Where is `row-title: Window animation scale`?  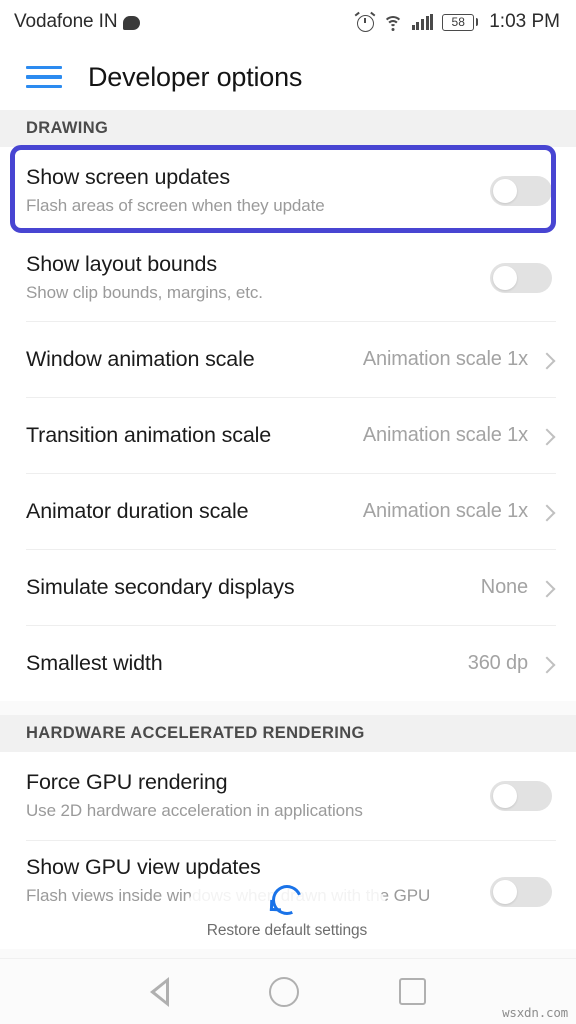 row-title: Window animation scale is located at coordinates (140, 359).